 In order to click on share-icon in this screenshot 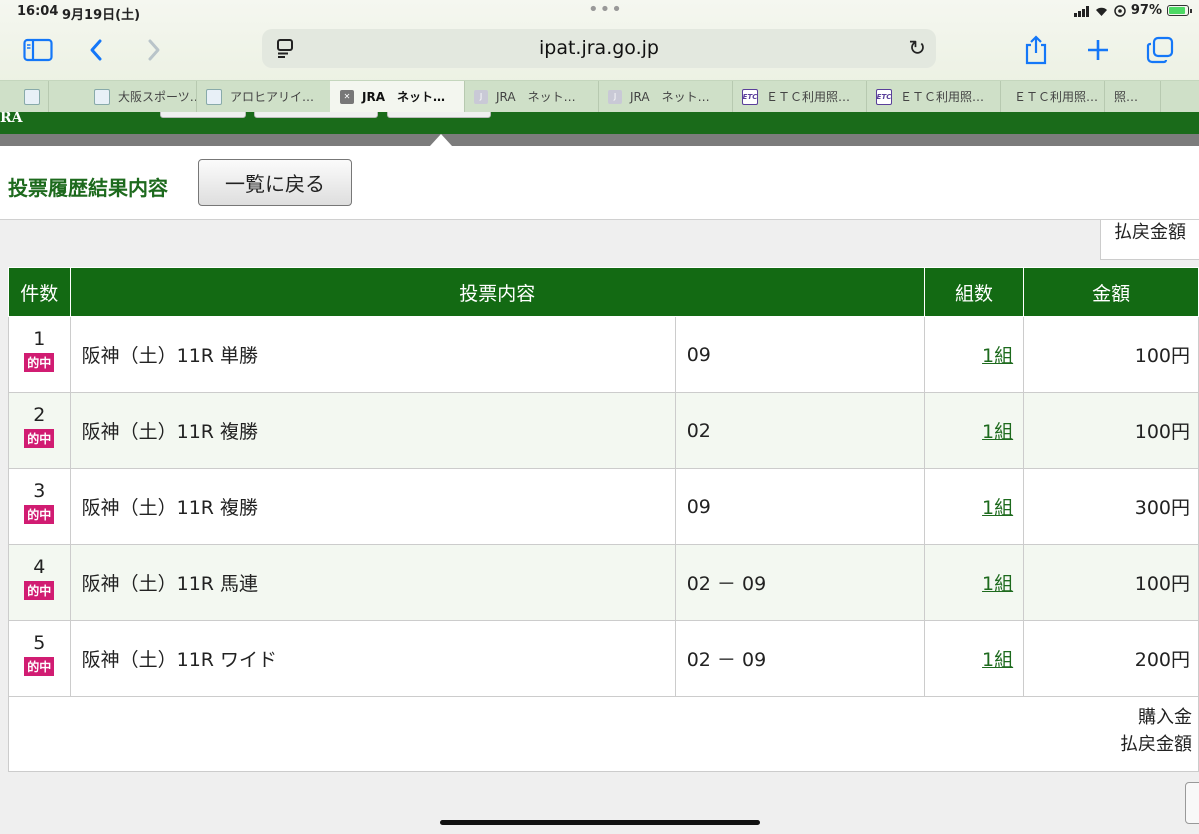, I will do `click(1036, 50)`.